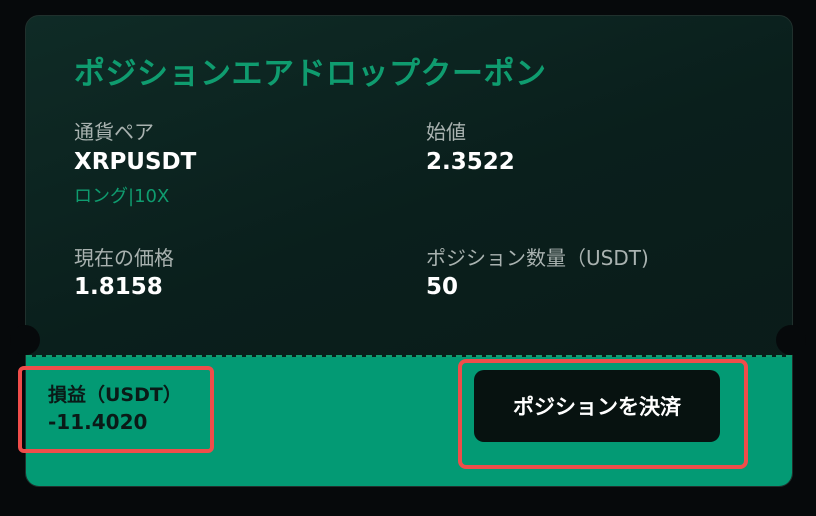  What do you see at coordinates (537, 258) in the screenshot?
I see `position-size-label: ポジション数量（USDT)` at bounding box center [537, 258].